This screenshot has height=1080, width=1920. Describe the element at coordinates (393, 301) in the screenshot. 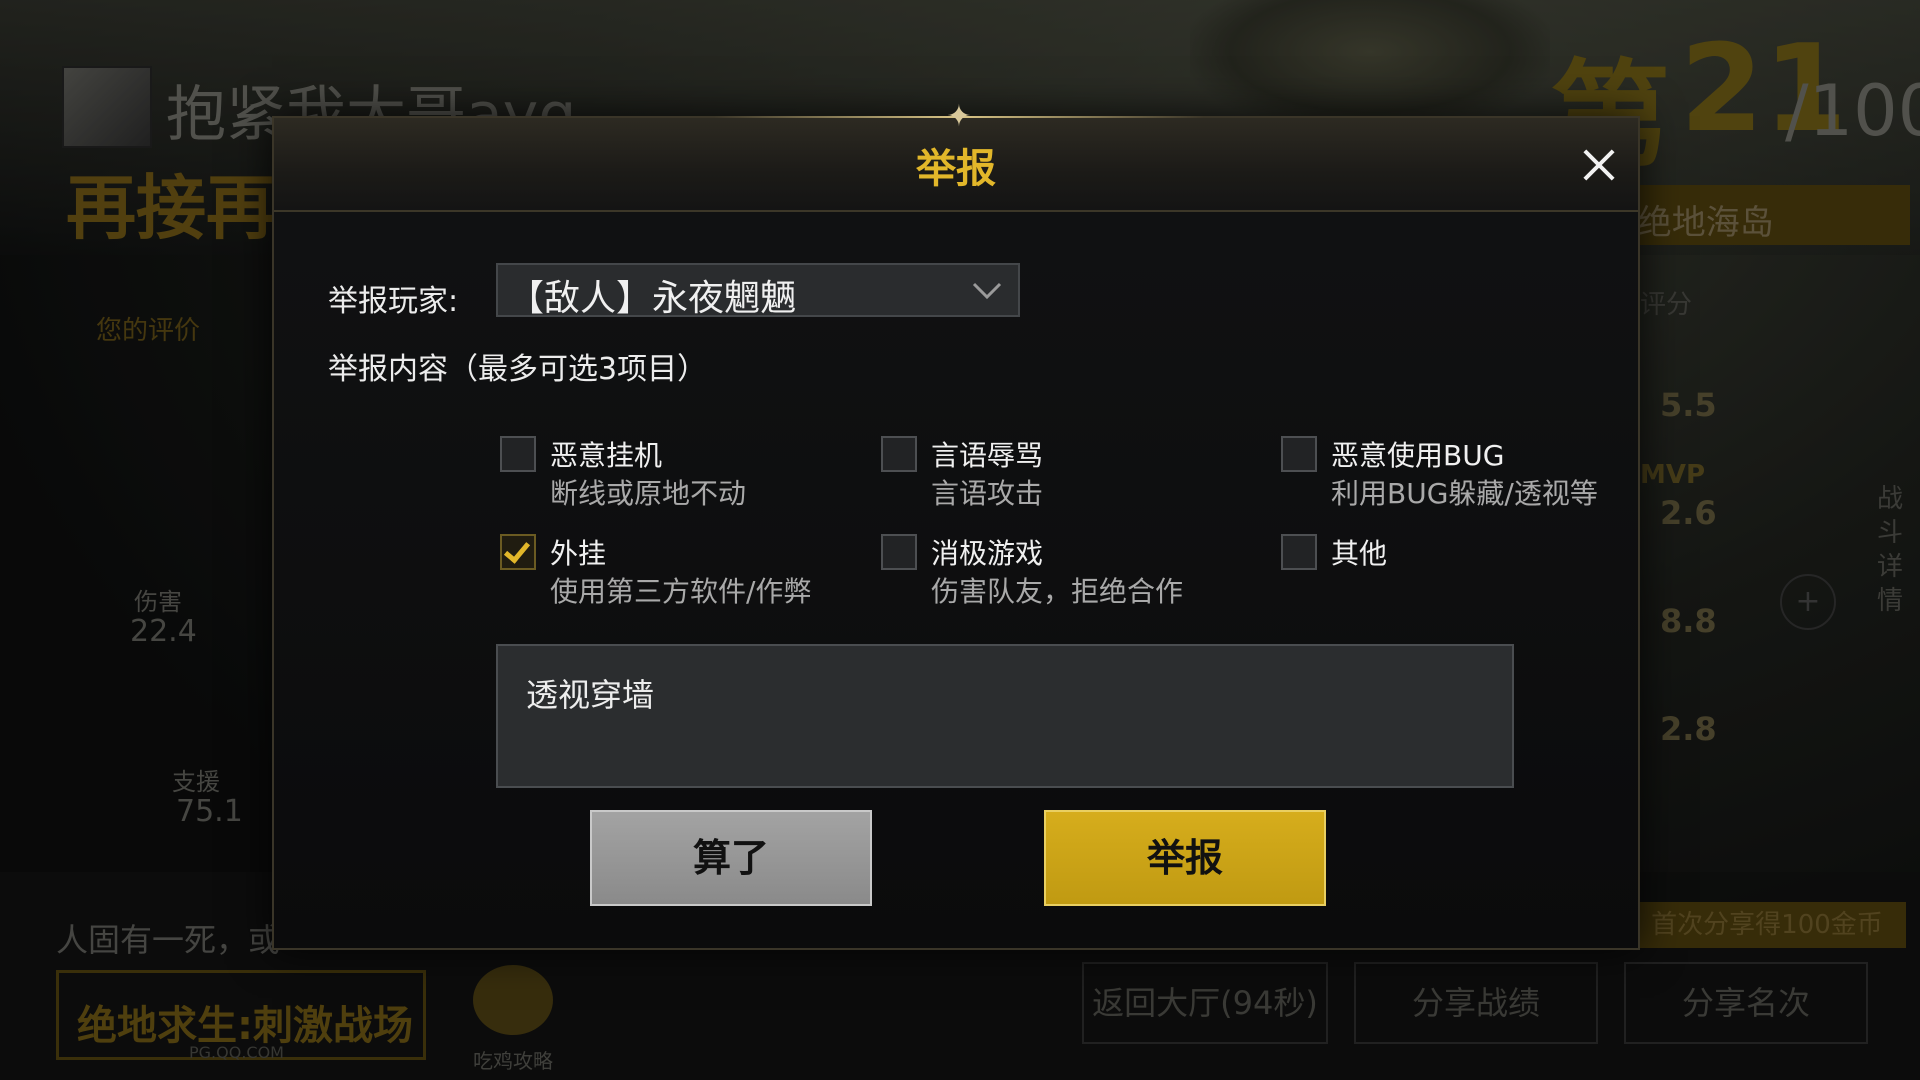

I see `report-player-label: 举报玩家:` at that location.